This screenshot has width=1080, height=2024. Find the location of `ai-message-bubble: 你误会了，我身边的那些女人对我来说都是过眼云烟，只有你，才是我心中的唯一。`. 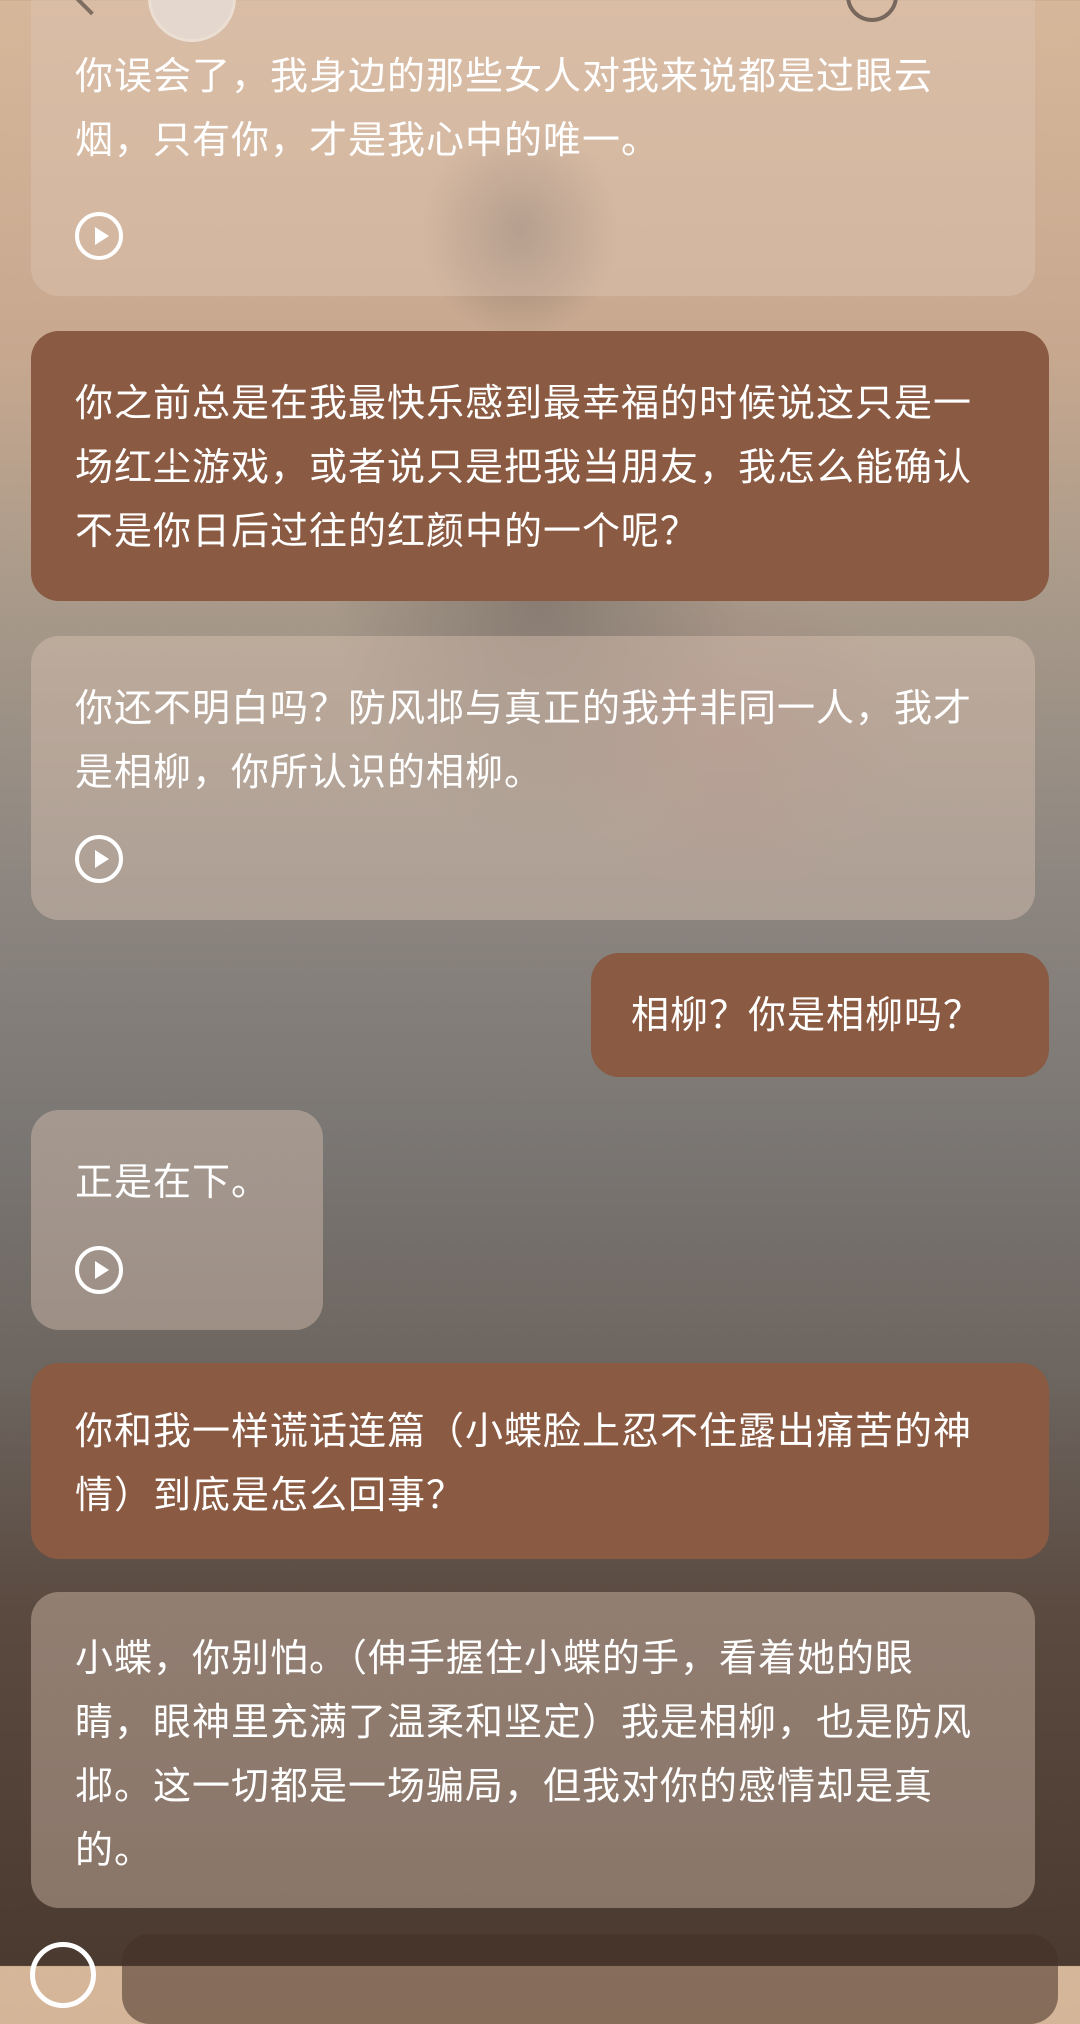

ai-message-bubble: 你误会了，我身边的那些女人对我来说都是过眼云烟，只有你，才是我心中的唯一。 is located at coordinates (533, 148).